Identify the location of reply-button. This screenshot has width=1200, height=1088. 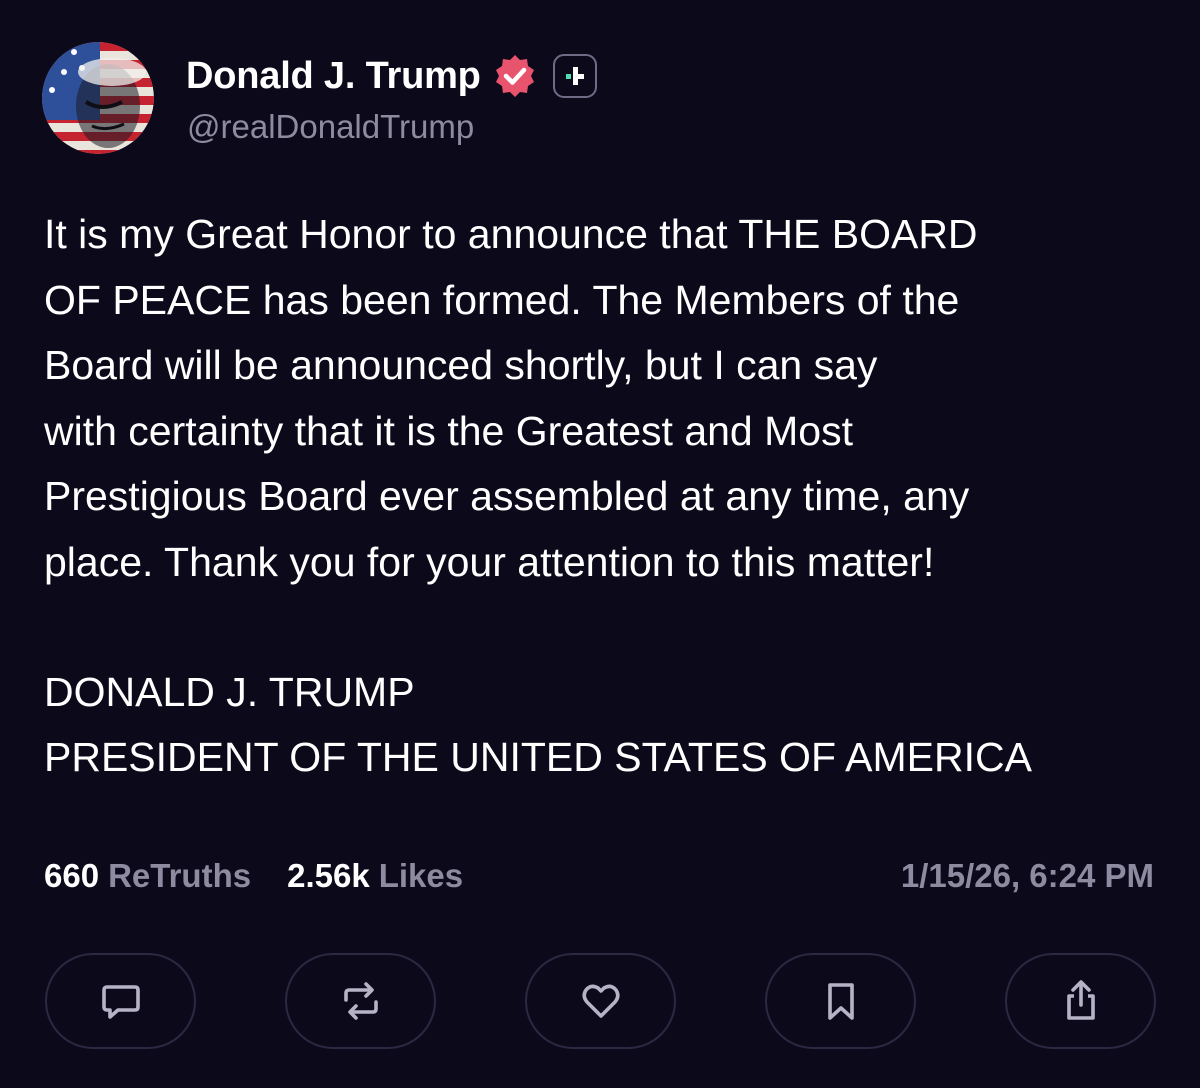
(120, 1001).